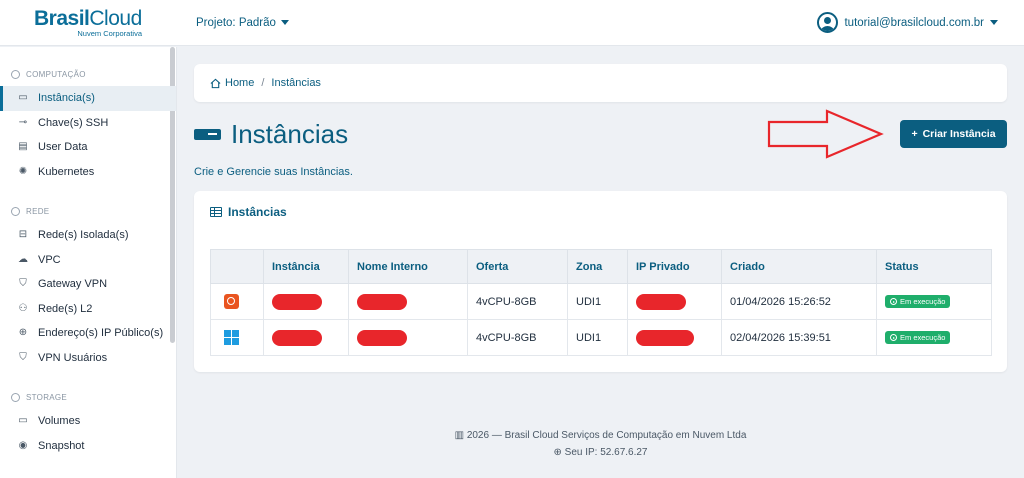 This screenshot has height=478, width=1024. Describe the element at coordinates (934, 266) in the screenshot. I see `col-status: Status` at that location.